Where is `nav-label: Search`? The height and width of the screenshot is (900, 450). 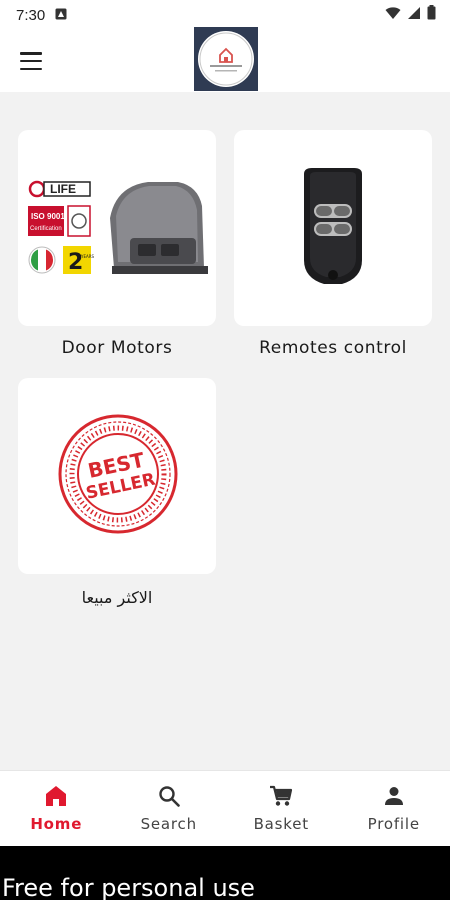 nav-label: Search is located at coordinates (168, 823).